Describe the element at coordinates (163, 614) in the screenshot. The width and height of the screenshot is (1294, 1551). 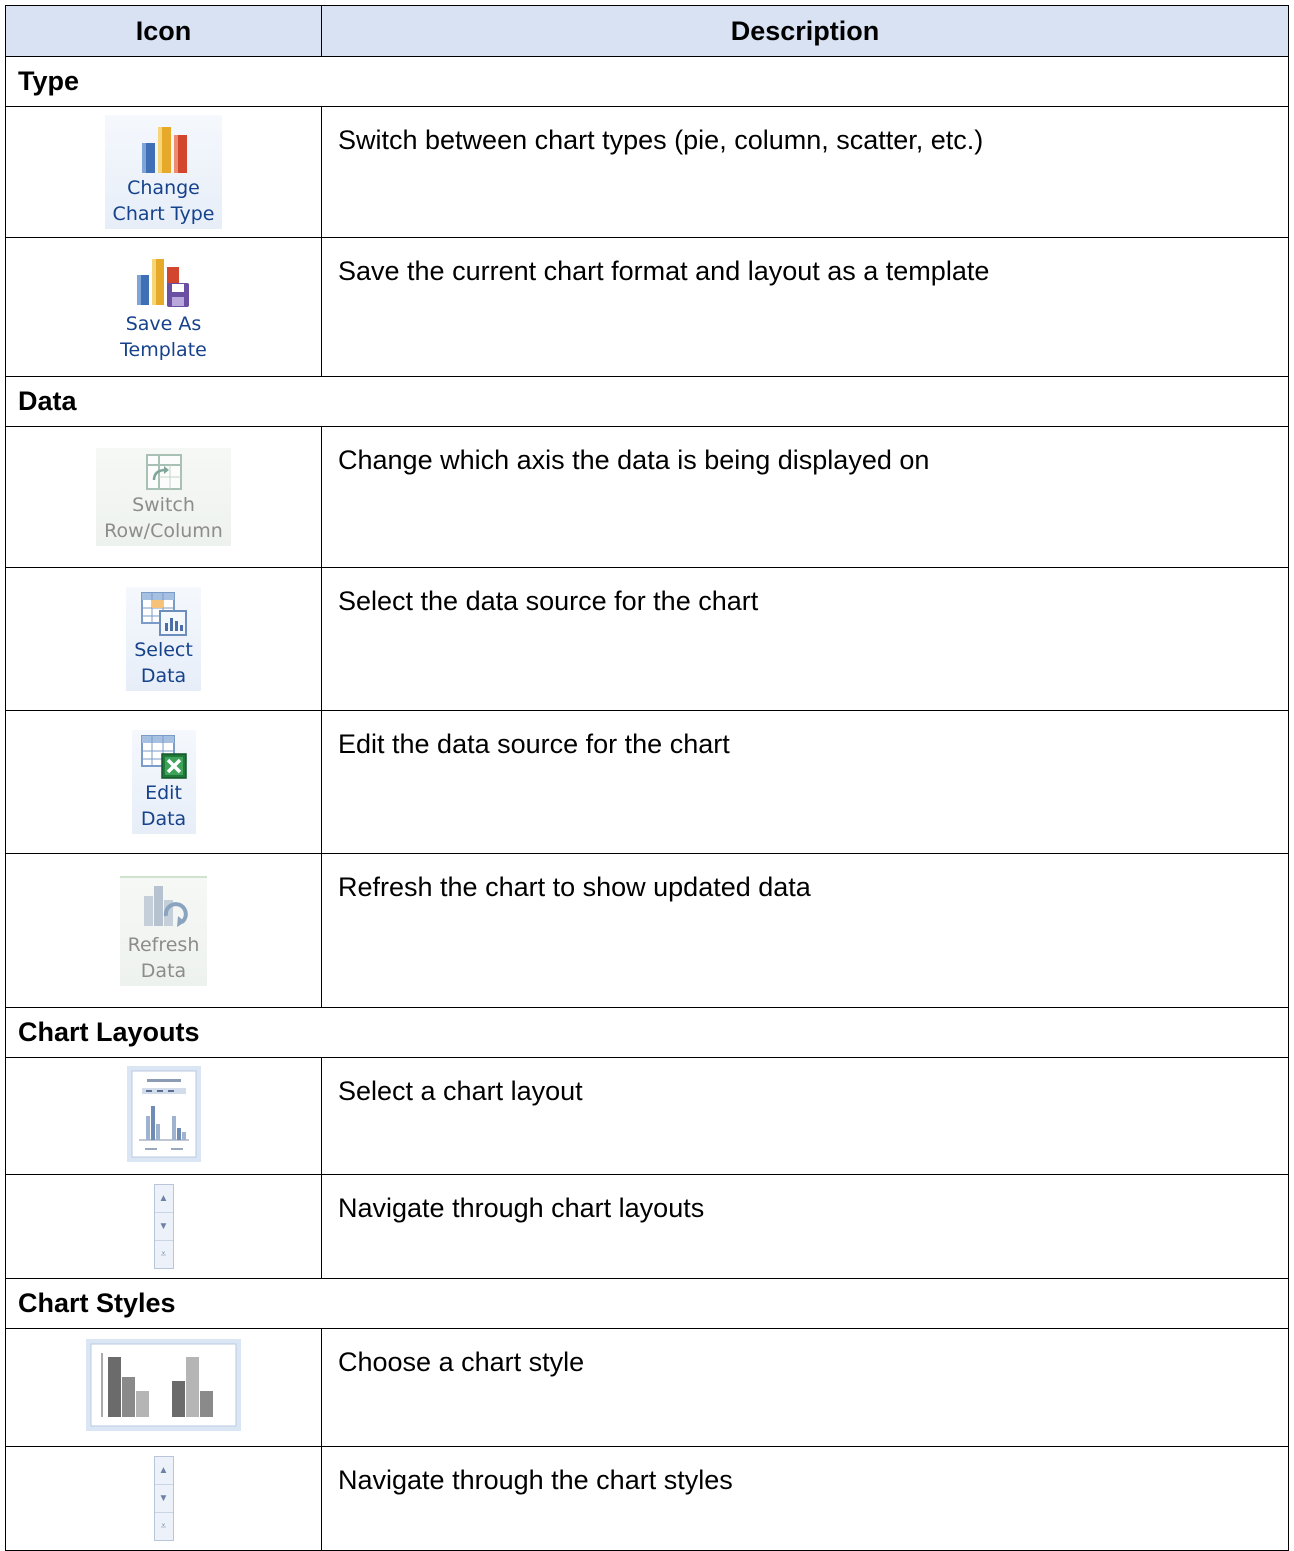
I see `select-data-icon` at that location.